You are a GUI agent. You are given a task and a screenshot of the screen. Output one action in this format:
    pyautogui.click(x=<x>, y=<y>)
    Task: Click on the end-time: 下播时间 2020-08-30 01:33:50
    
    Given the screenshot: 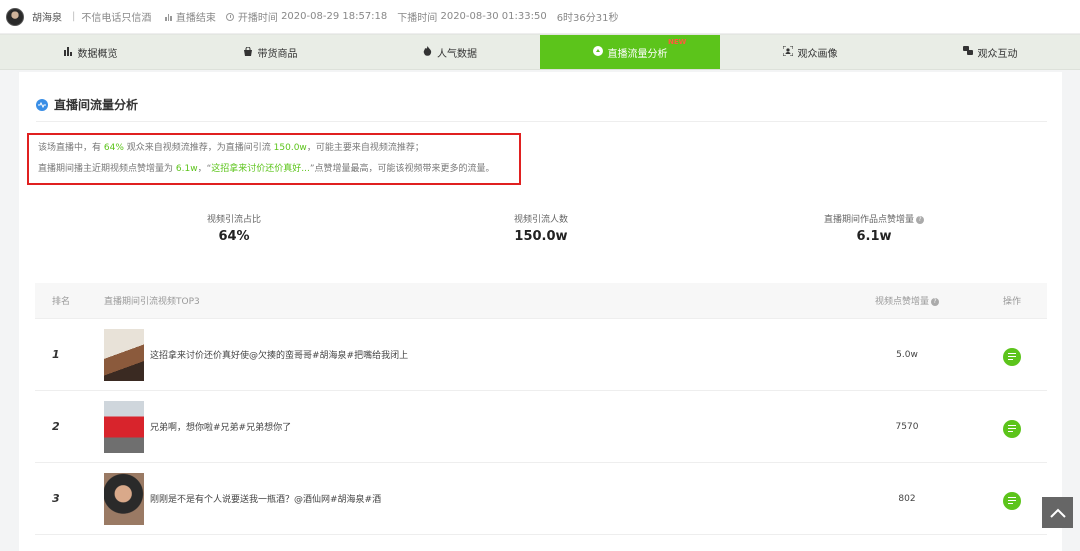 What is the action you would take?
    pyautogui.click(x=471, y=16)
    